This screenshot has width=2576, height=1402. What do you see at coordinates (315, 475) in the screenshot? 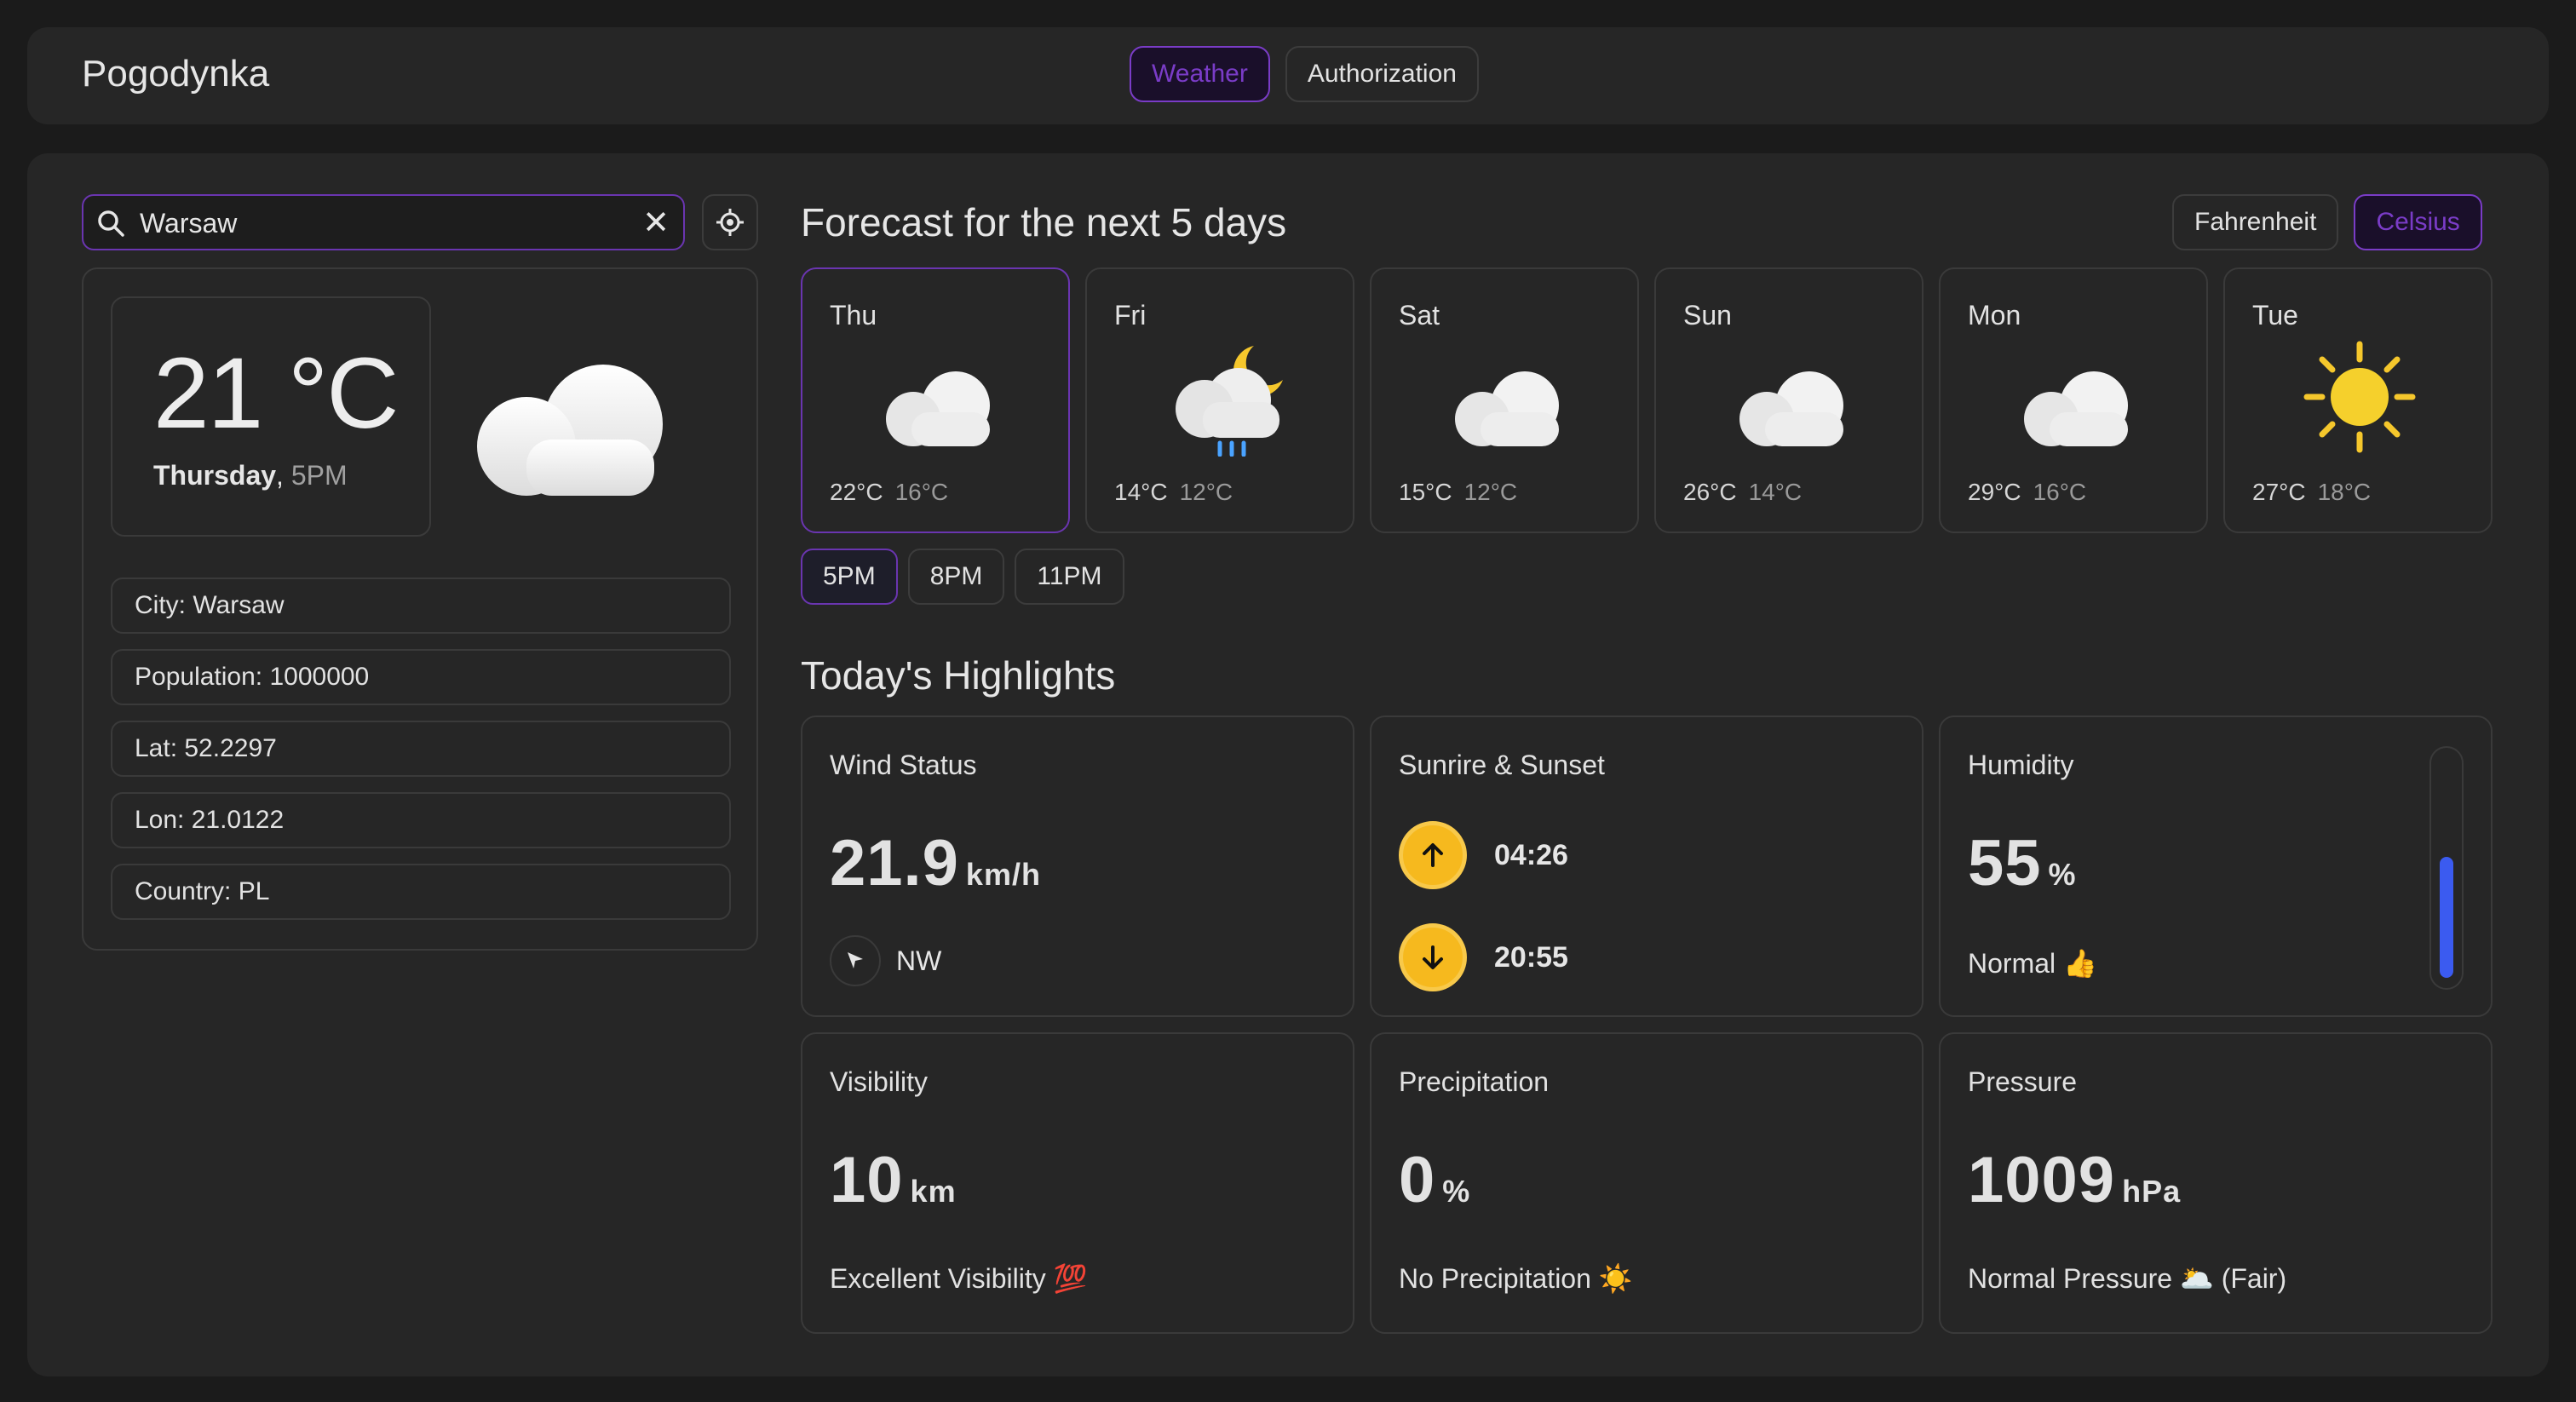
I see `current-time: 5PM` at bounding box center [315, 475].